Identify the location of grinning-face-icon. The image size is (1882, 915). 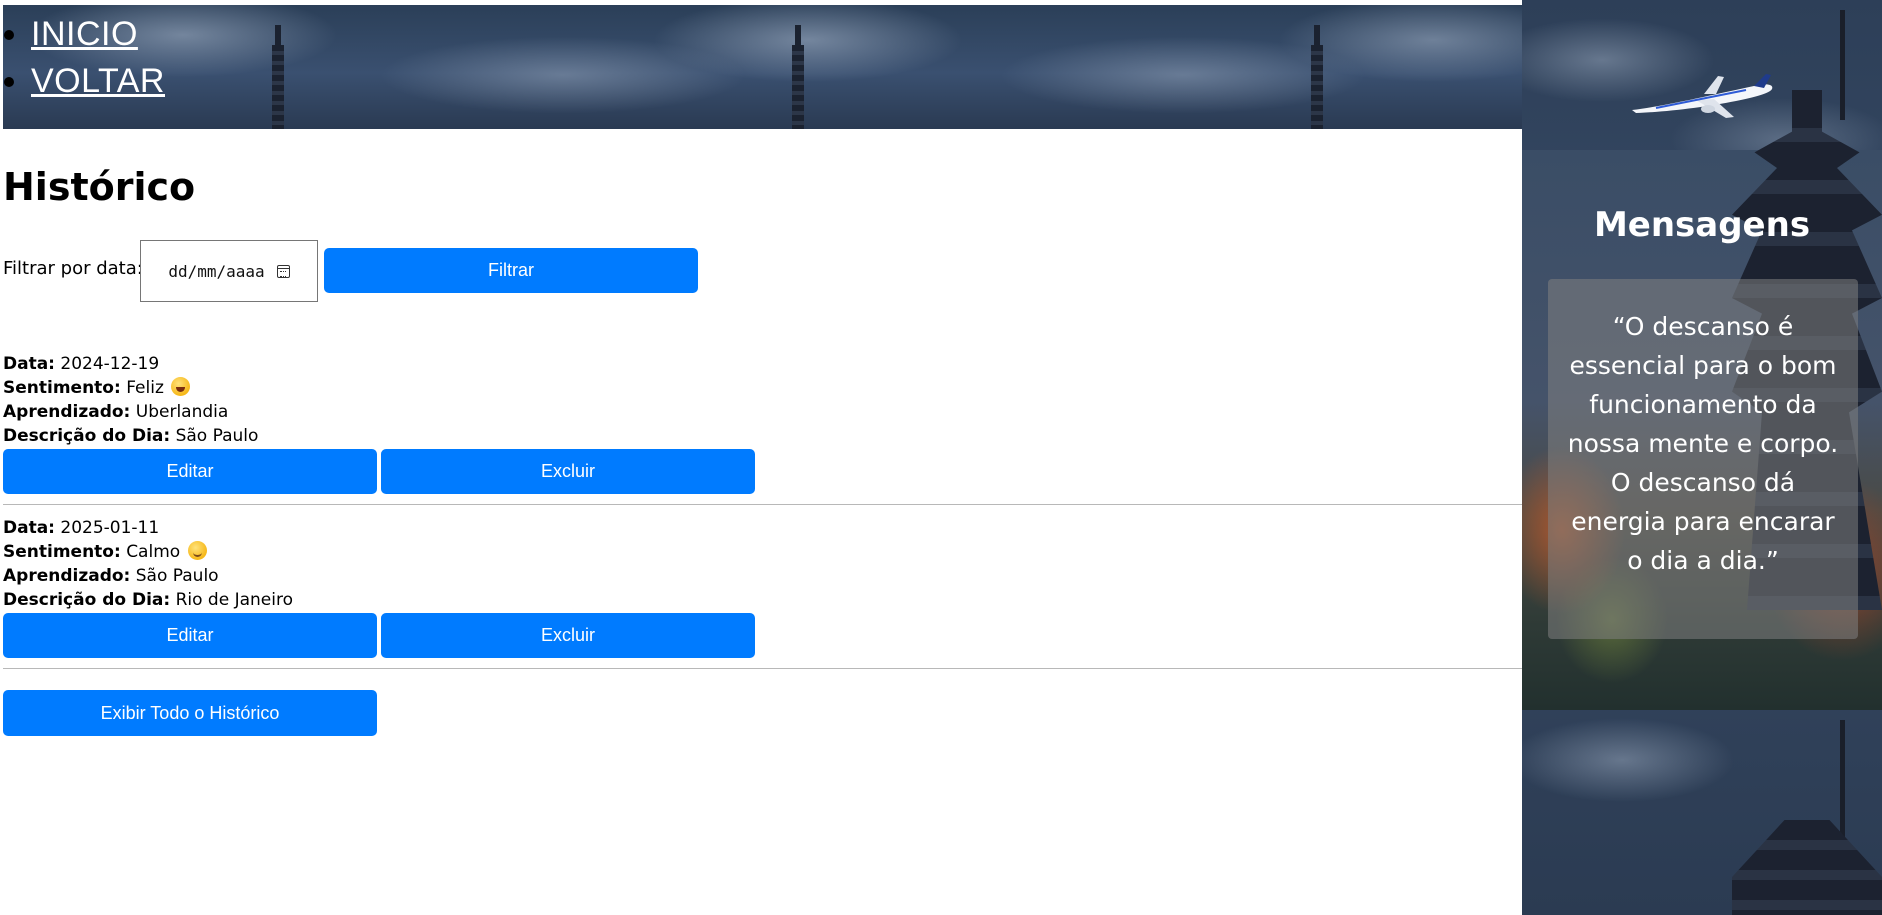
(181, 386).